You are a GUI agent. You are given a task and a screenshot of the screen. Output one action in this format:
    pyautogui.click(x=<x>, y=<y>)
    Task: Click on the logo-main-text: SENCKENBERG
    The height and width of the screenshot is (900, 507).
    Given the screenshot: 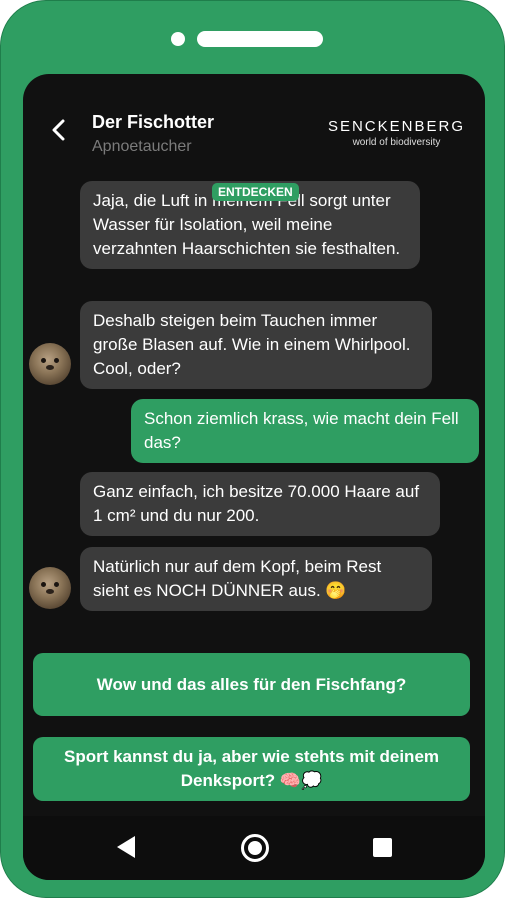 What is the action you would take?
    pyautogui.click(x=396, y=126)
    